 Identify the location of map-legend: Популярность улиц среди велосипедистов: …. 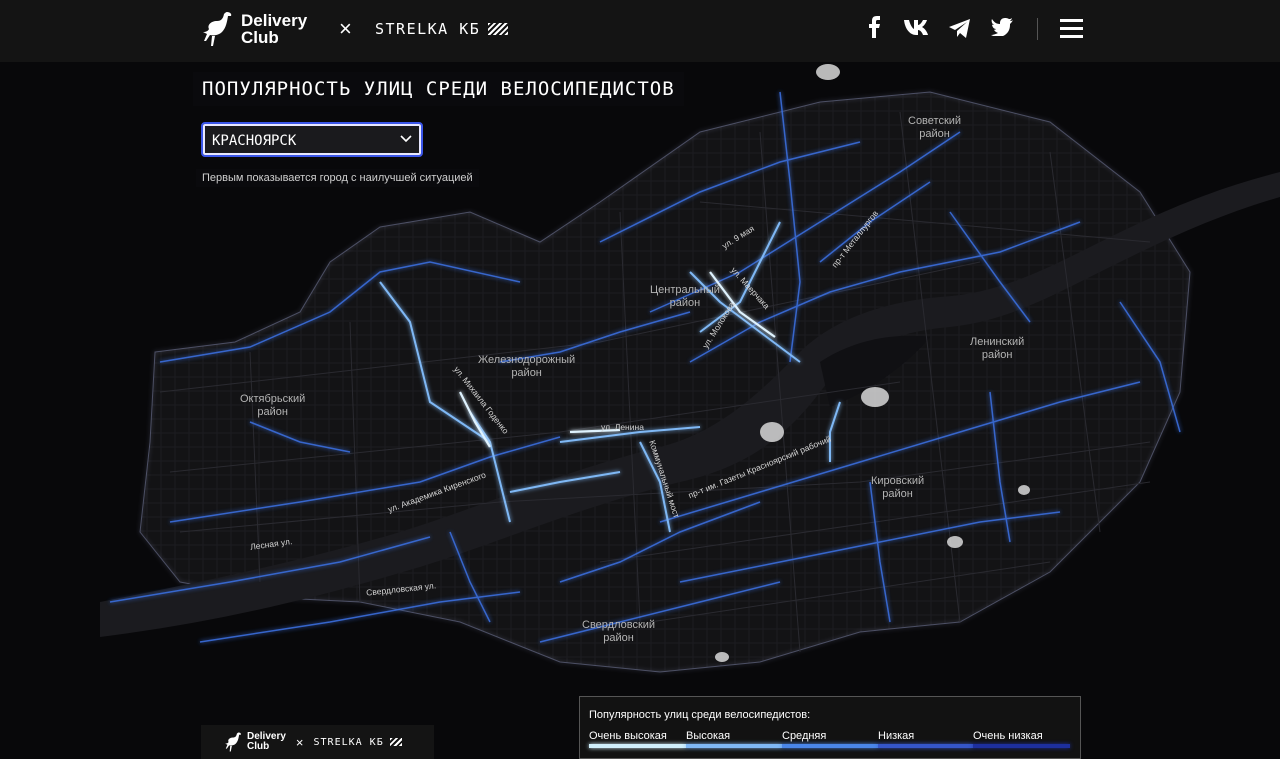
(830, 727).